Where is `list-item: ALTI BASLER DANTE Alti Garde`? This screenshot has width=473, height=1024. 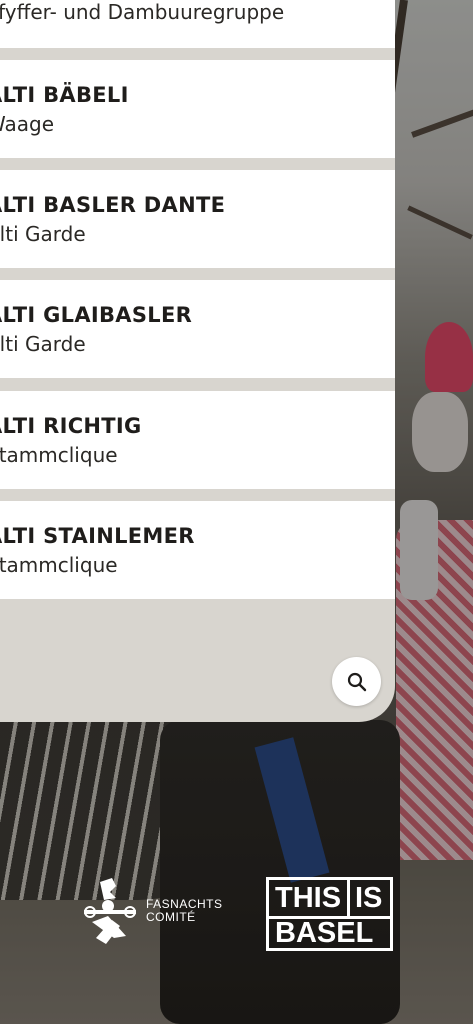 list-item: ALTI BASLER DANTE Alti Garde is located at coordinates (197, 219).